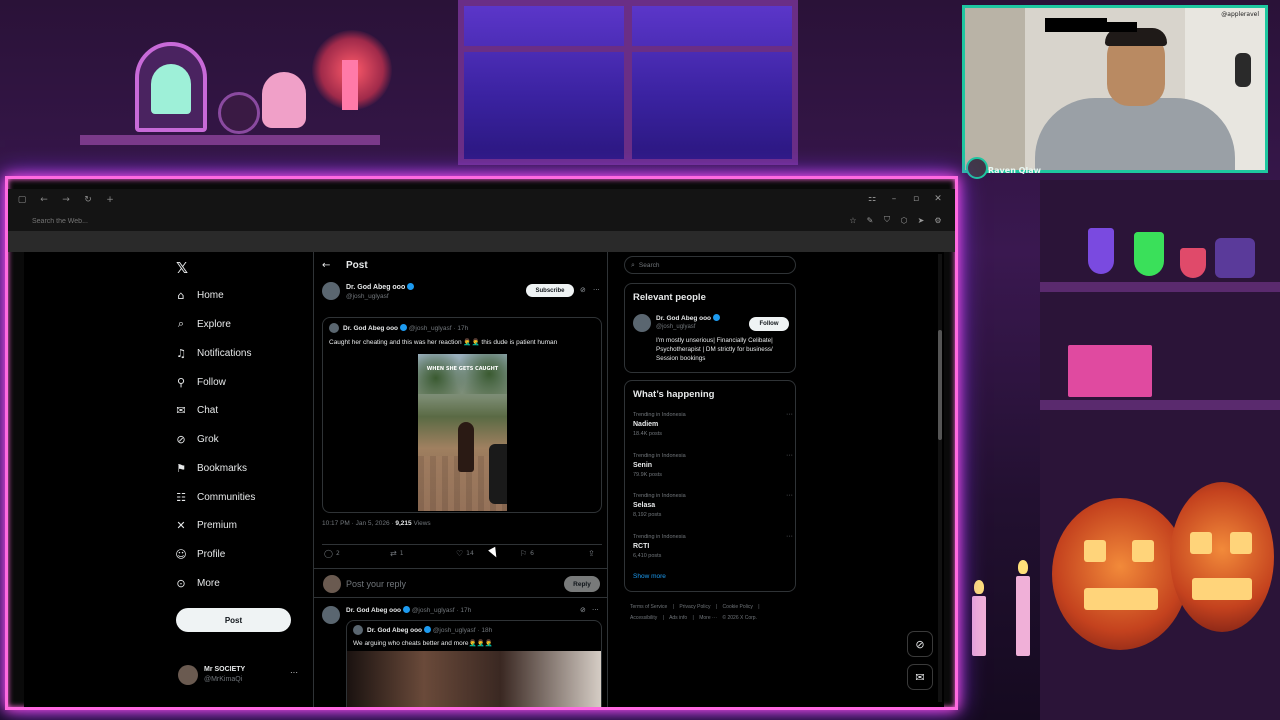  Describe the element at coordinates (22, 200) in the screenshot. I see `tabs-icon: ▢` at that location.